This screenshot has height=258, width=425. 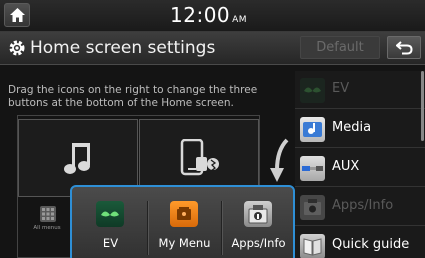 I want to click on all-menus-label: All menus, so click(x=47, y=228).